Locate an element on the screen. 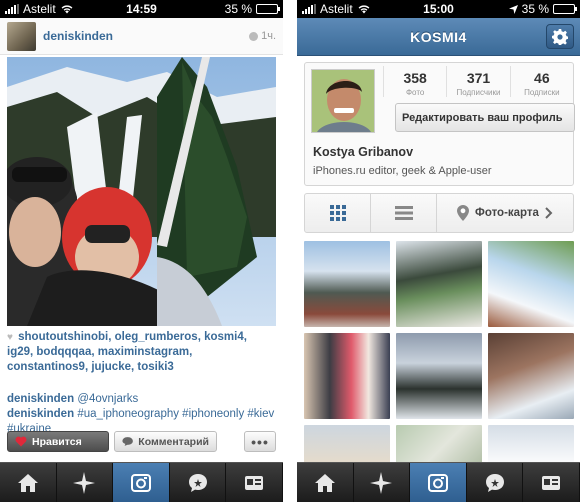 The width and height of the screenshot is (580, 502). profile-bio: iPhones.ru editor, geek & Apple-user is located at coordinates (402, 171).